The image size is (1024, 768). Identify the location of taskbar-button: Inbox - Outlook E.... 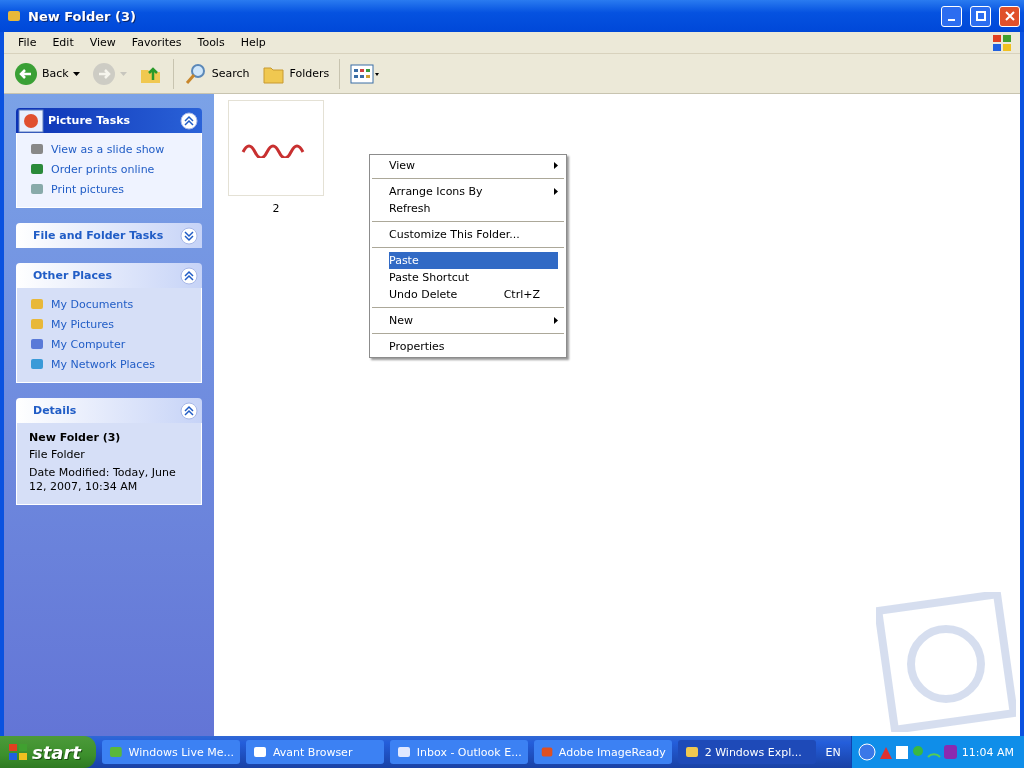
(458, 752).